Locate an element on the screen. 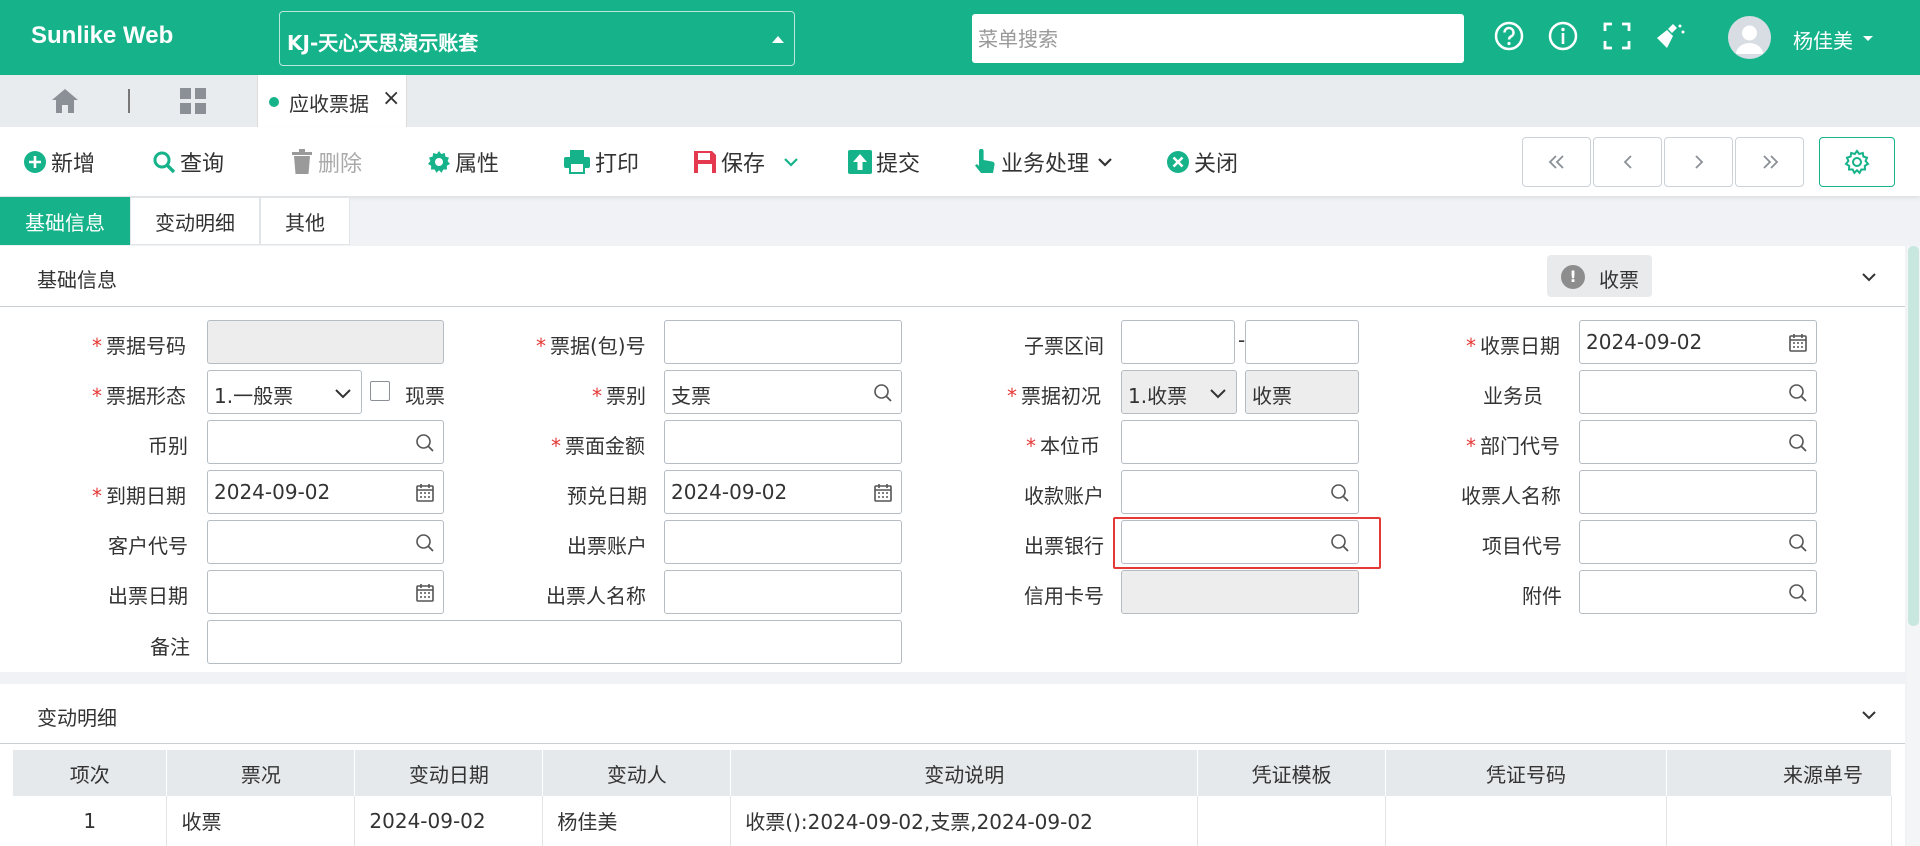 This screenshot has height=846, width=1920. due-date-field: 2024-09-02 is located at coordinates (325, 492).